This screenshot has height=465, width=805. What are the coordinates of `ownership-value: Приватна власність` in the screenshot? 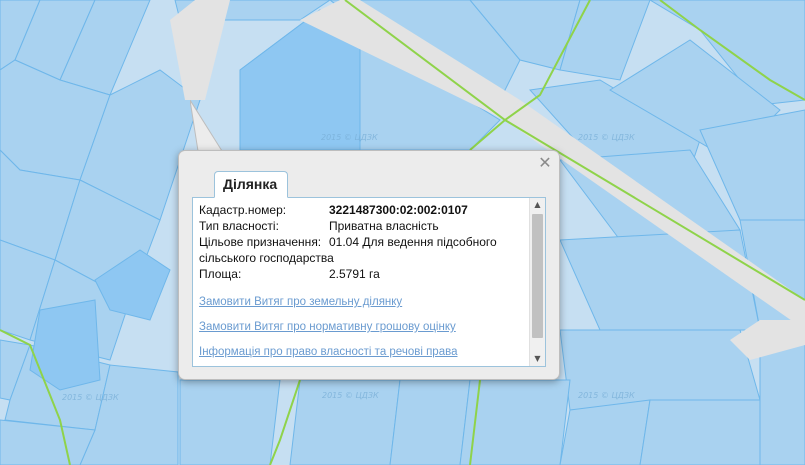 It's located at (384, 226).